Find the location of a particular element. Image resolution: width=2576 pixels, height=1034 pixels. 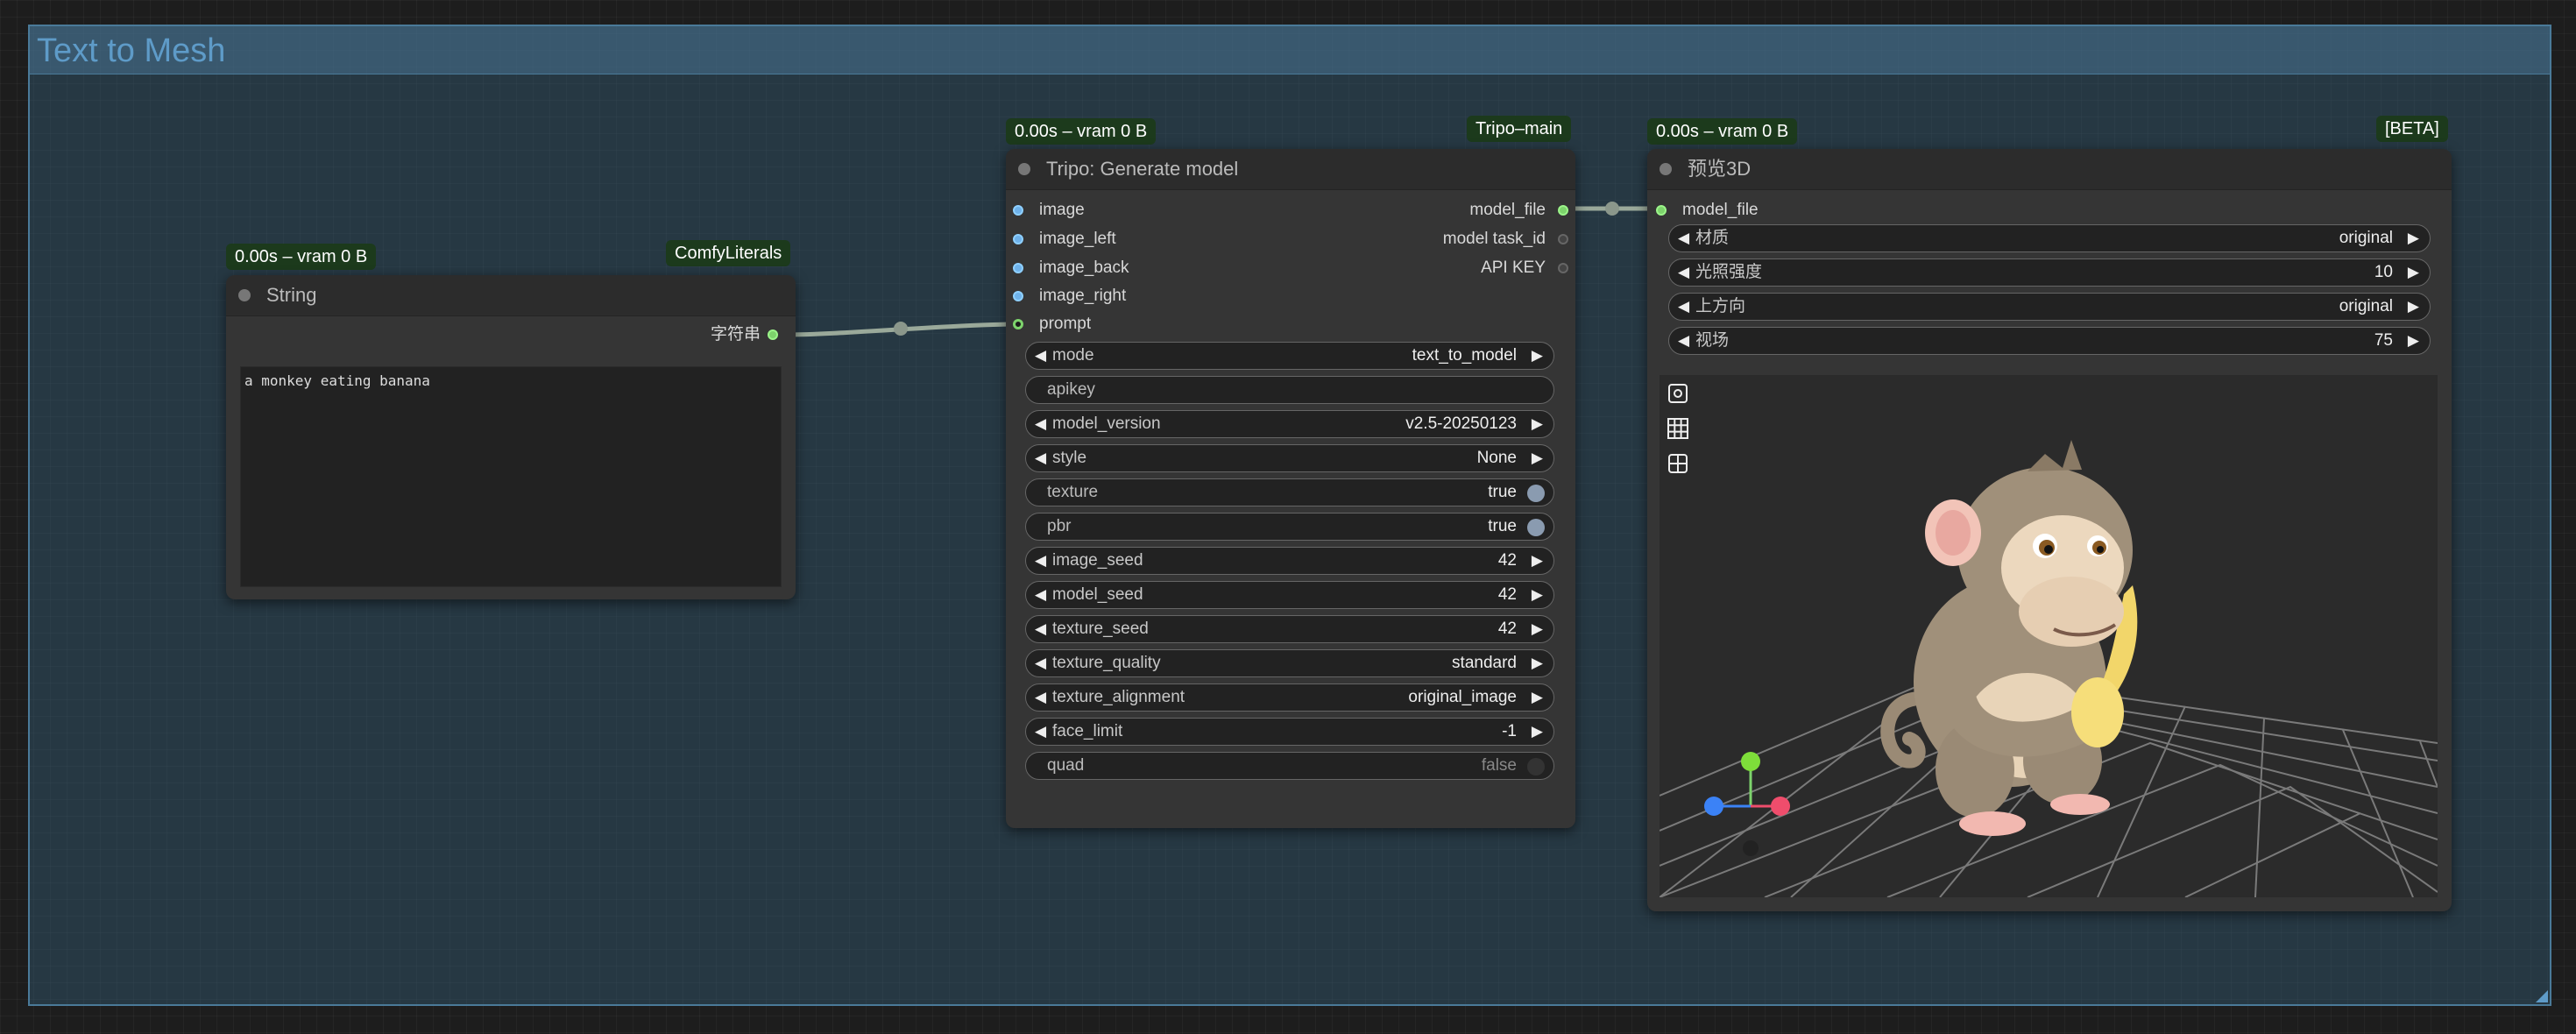

widget-label: texture_quality is located at coordinates (1106, 663).